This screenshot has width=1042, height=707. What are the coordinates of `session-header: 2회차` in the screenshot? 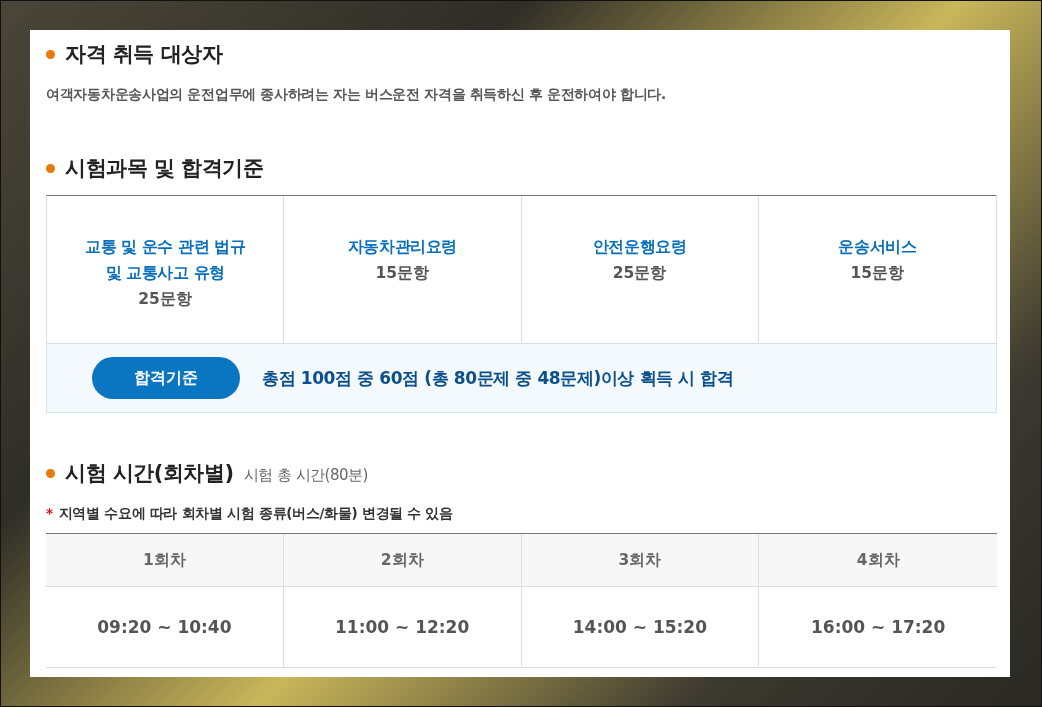 It's located at (402, 560).